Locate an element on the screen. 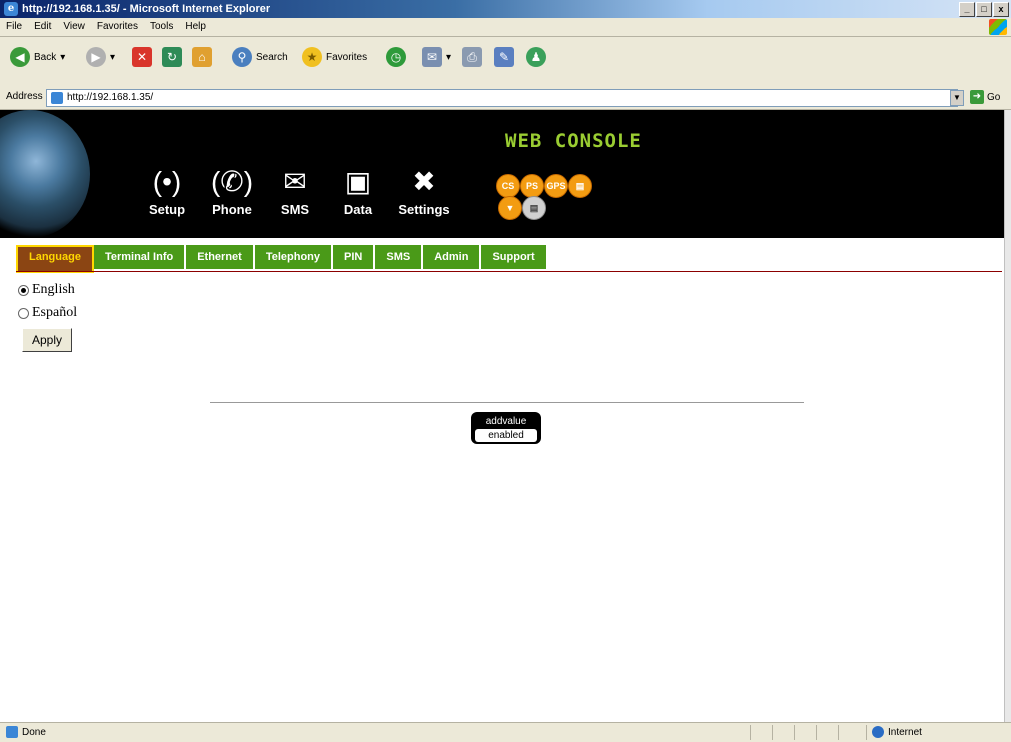 The image size is (1011, 742). search-icon: ⚲ is located at coordinates (242, 57).